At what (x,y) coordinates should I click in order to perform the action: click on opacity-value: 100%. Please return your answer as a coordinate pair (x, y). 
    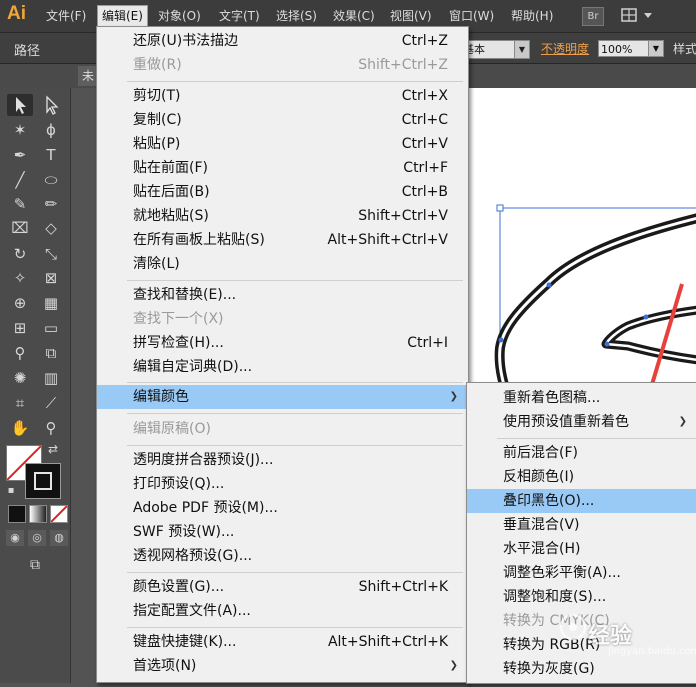
    Looking at the image, I should click on (617, 49).